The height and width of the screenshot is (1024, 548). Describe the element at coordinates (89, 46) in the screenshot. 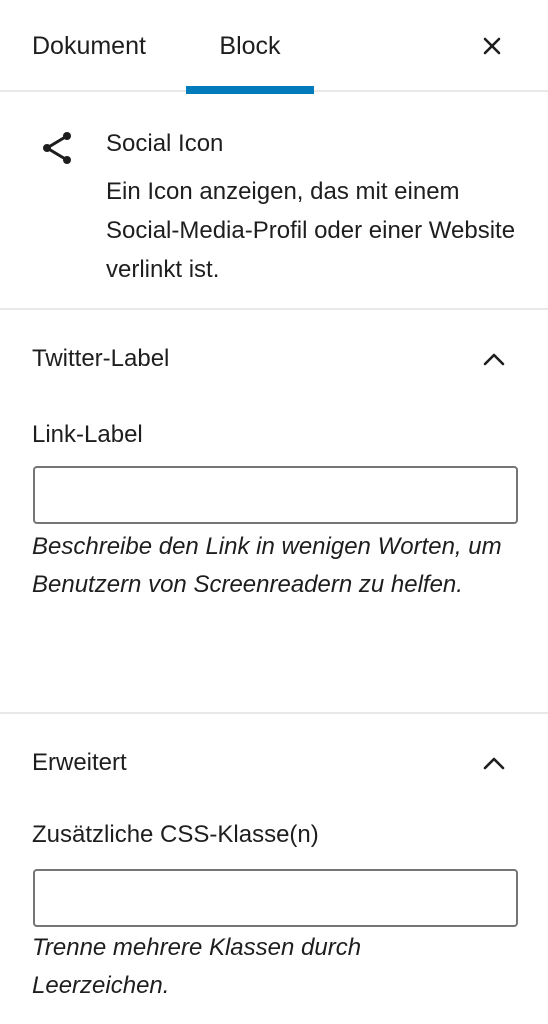

I see `tab-dokument: Dokument` at that location.